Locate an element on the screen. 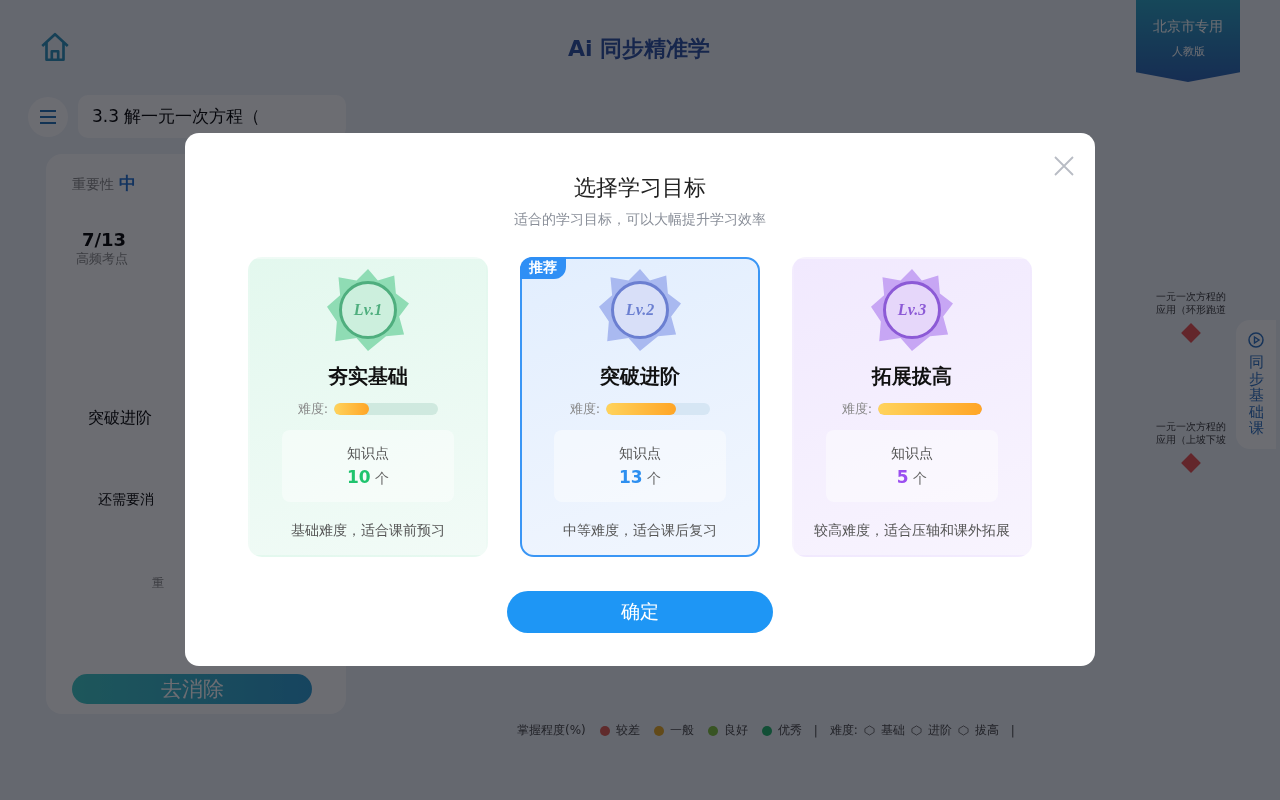  goal-card: Lv.3 拓展拔高 难度: 知识点 5 个 较高难度，适合压轴和课外拓展 is located at coordinates (912, 407).